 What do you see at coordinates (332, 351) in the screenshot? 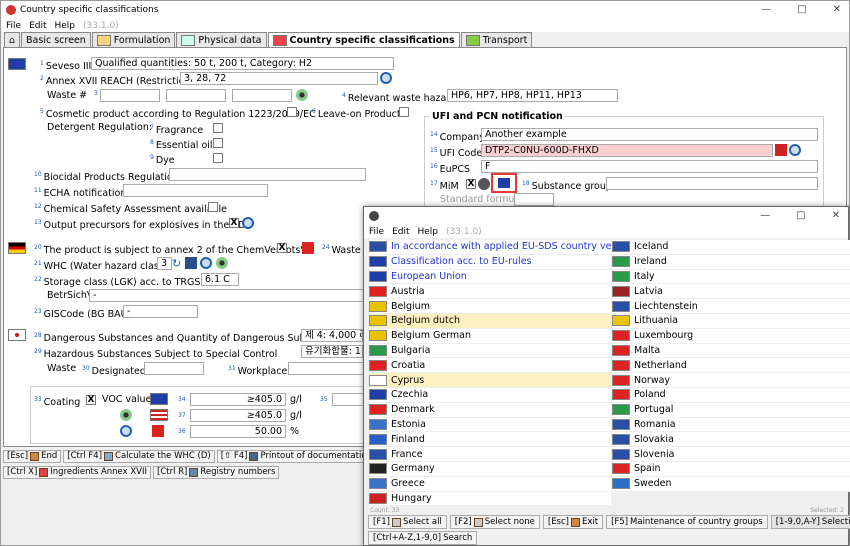
I see `kr-hazardous-field: 유기화합물: 118` at bounding box center [332, 351].